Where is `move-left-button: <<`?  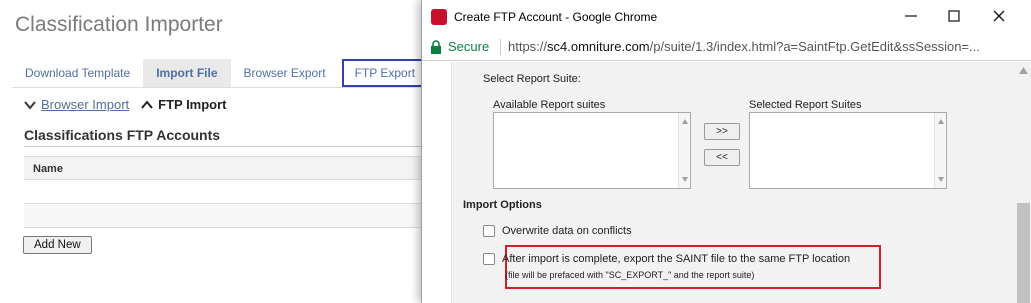
move-left-button: << is located at coordinates (722, 157).